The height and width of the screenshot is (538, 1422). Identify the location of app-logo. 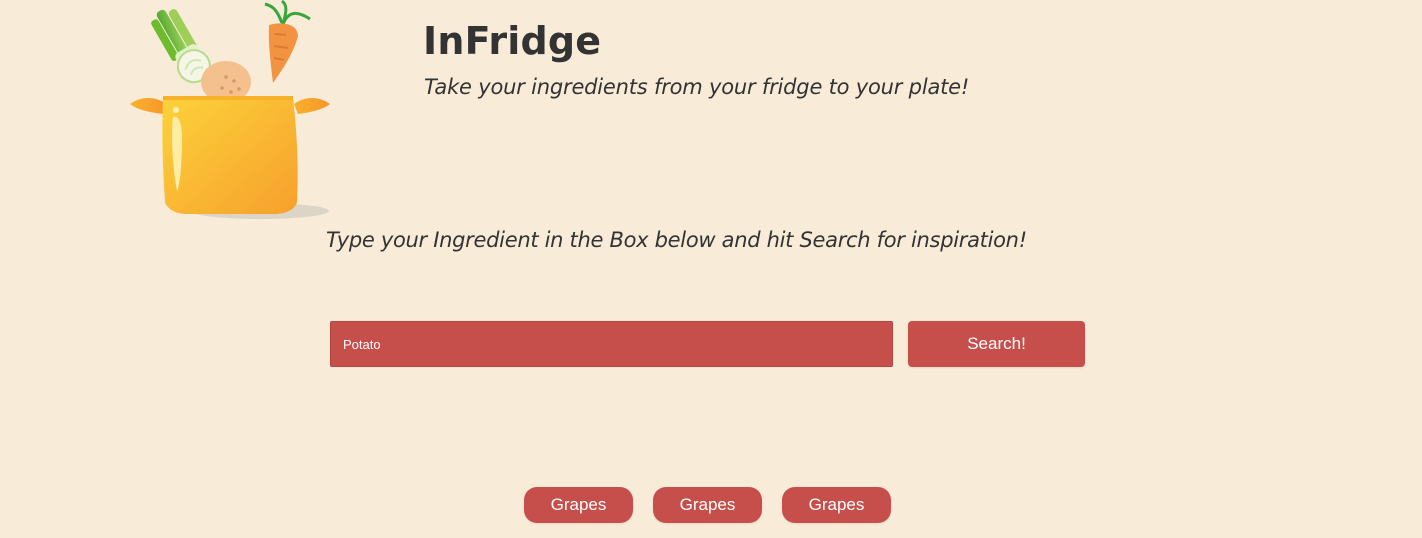
(230, 112).